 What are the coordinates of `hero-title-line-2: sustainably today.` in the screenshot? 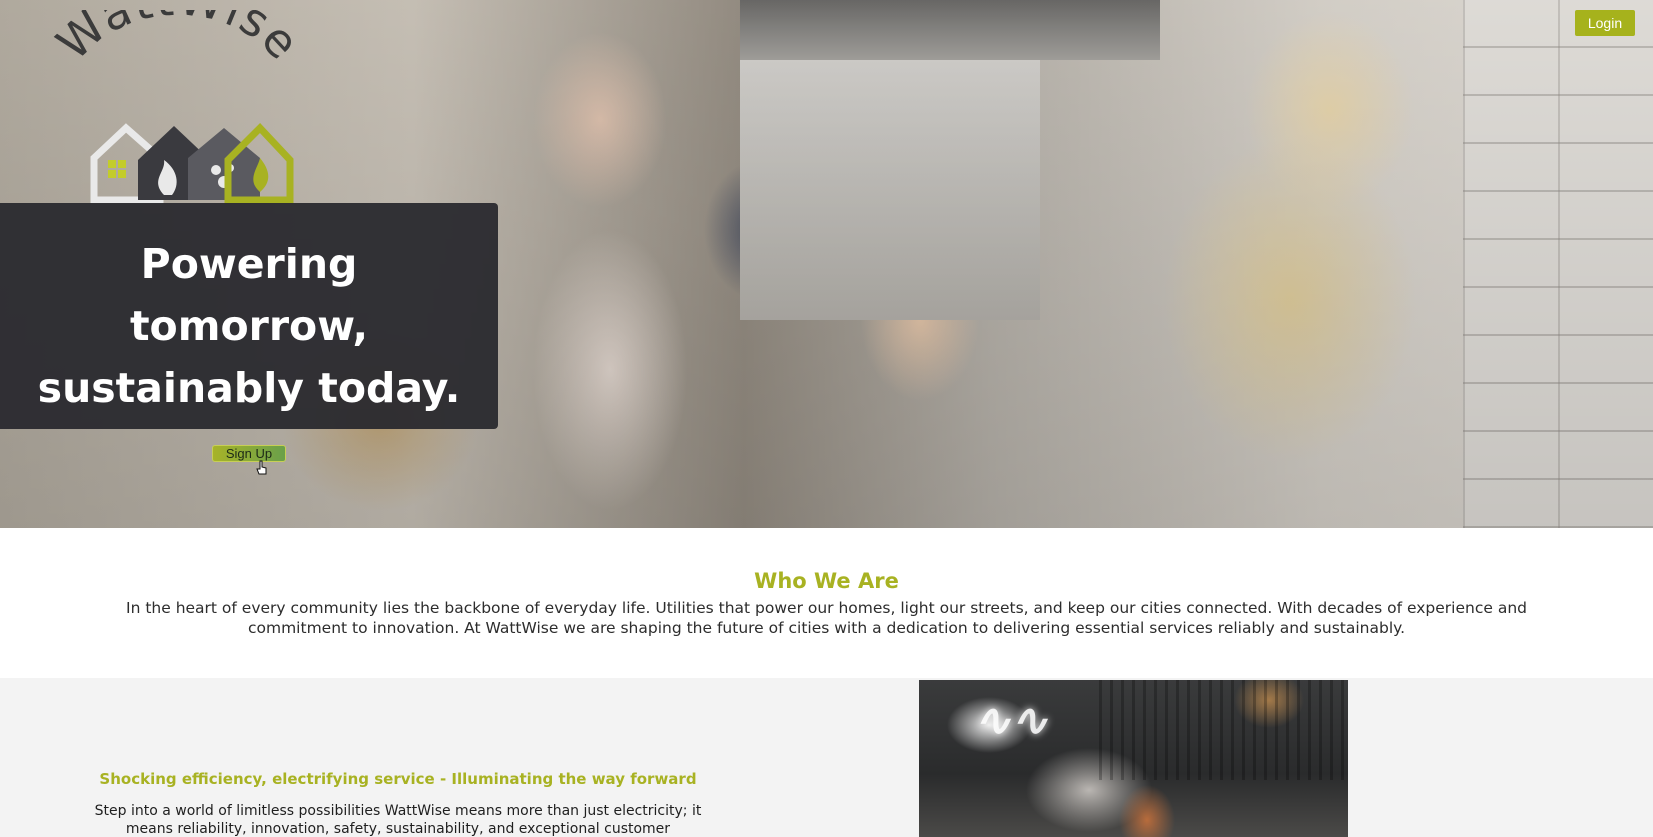 It's located at (249, 388).